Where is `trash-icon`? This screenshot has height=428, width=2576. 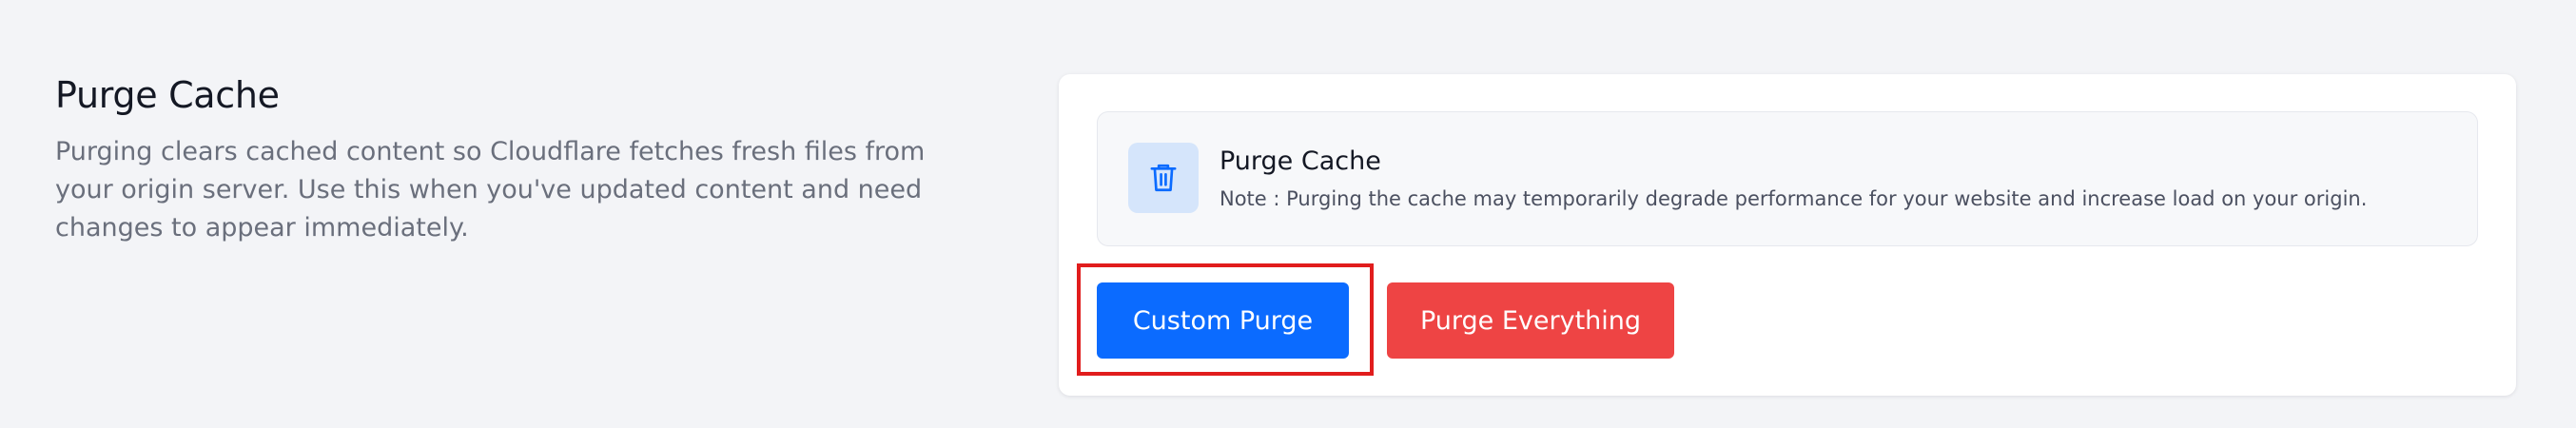 trash-icon is located at coordinates (1164, 178).